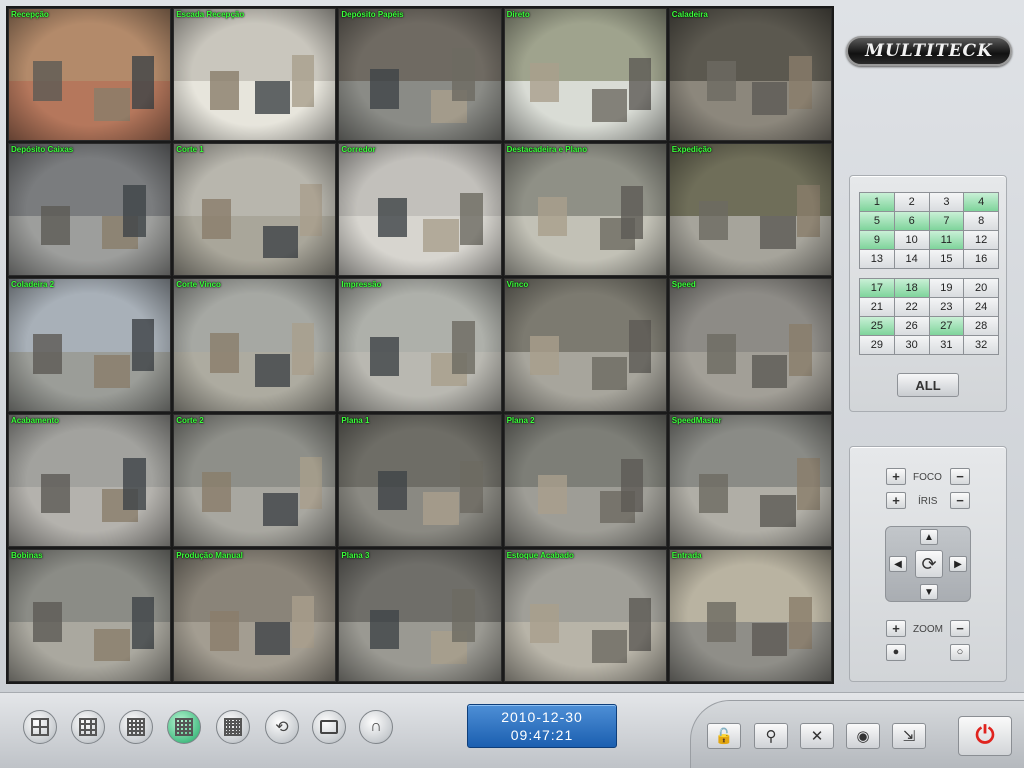 The width and height of the screenshot is (1024, 768). I want to click on channel-button-18: 18, so click(911, 288).